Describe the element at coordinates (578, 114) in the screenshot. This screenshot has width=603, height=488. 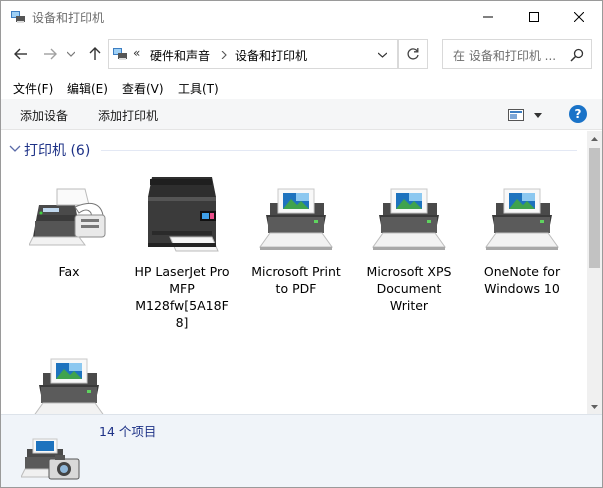
I see `help-button: ?` at that location.